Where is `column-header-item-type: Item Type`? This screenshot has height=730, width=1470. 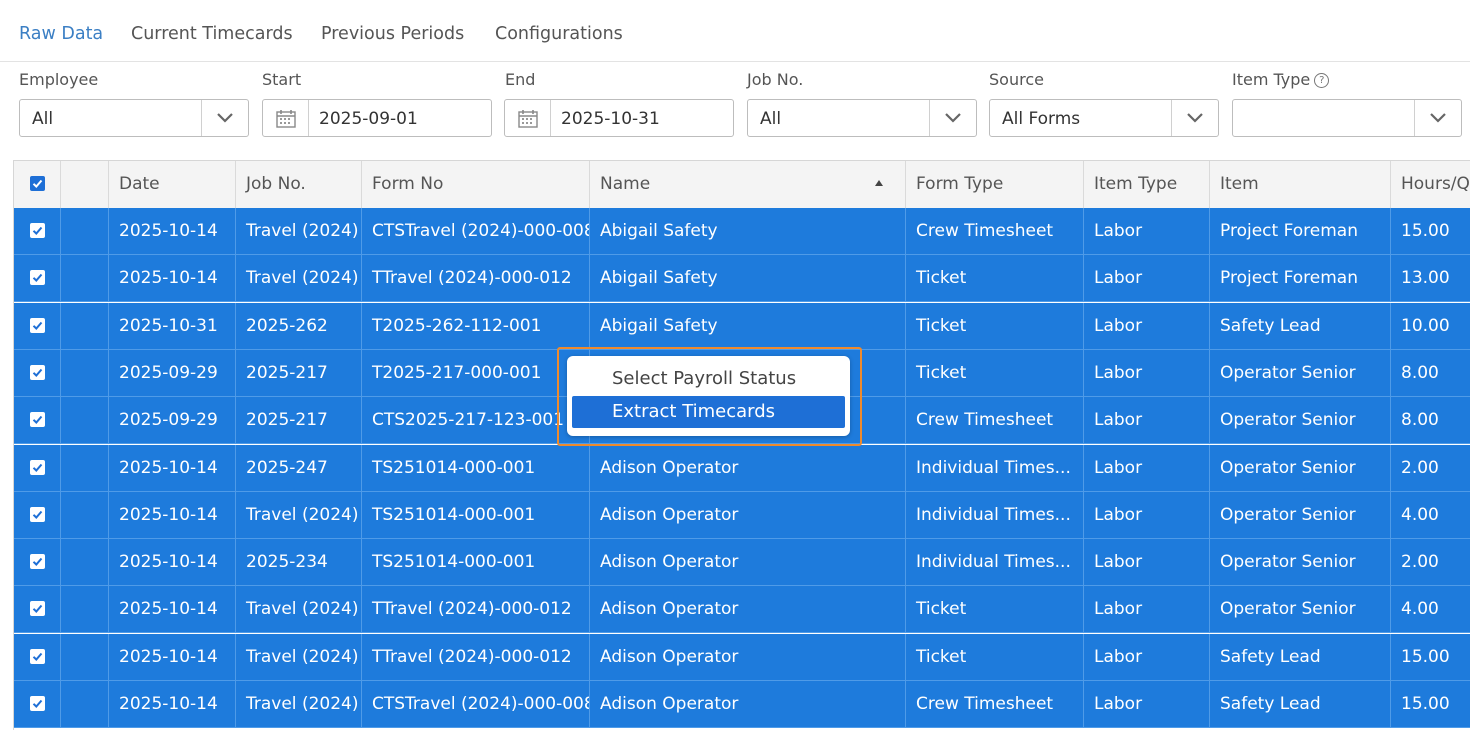 column-header-item-type: Item Type is located at coordinates (1147, 184).